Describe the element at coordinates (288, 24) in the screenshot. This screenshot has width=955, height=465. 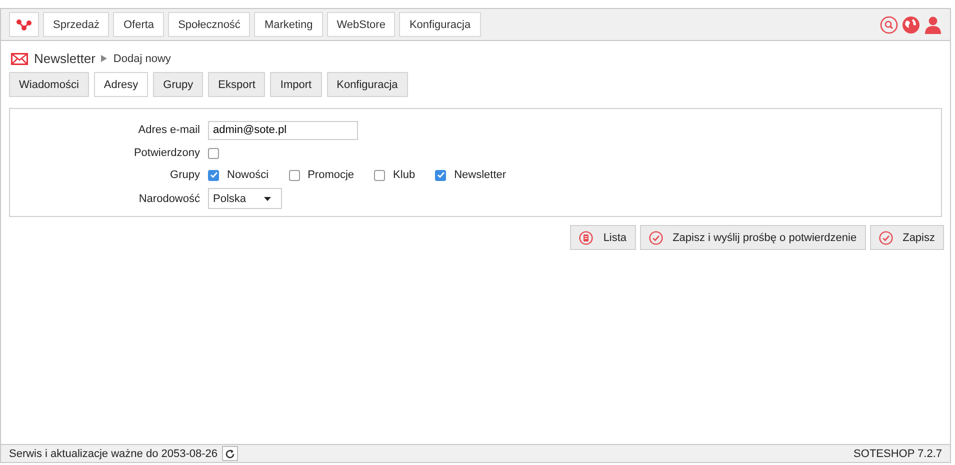
I see `menu-button: Marketing` at that location.